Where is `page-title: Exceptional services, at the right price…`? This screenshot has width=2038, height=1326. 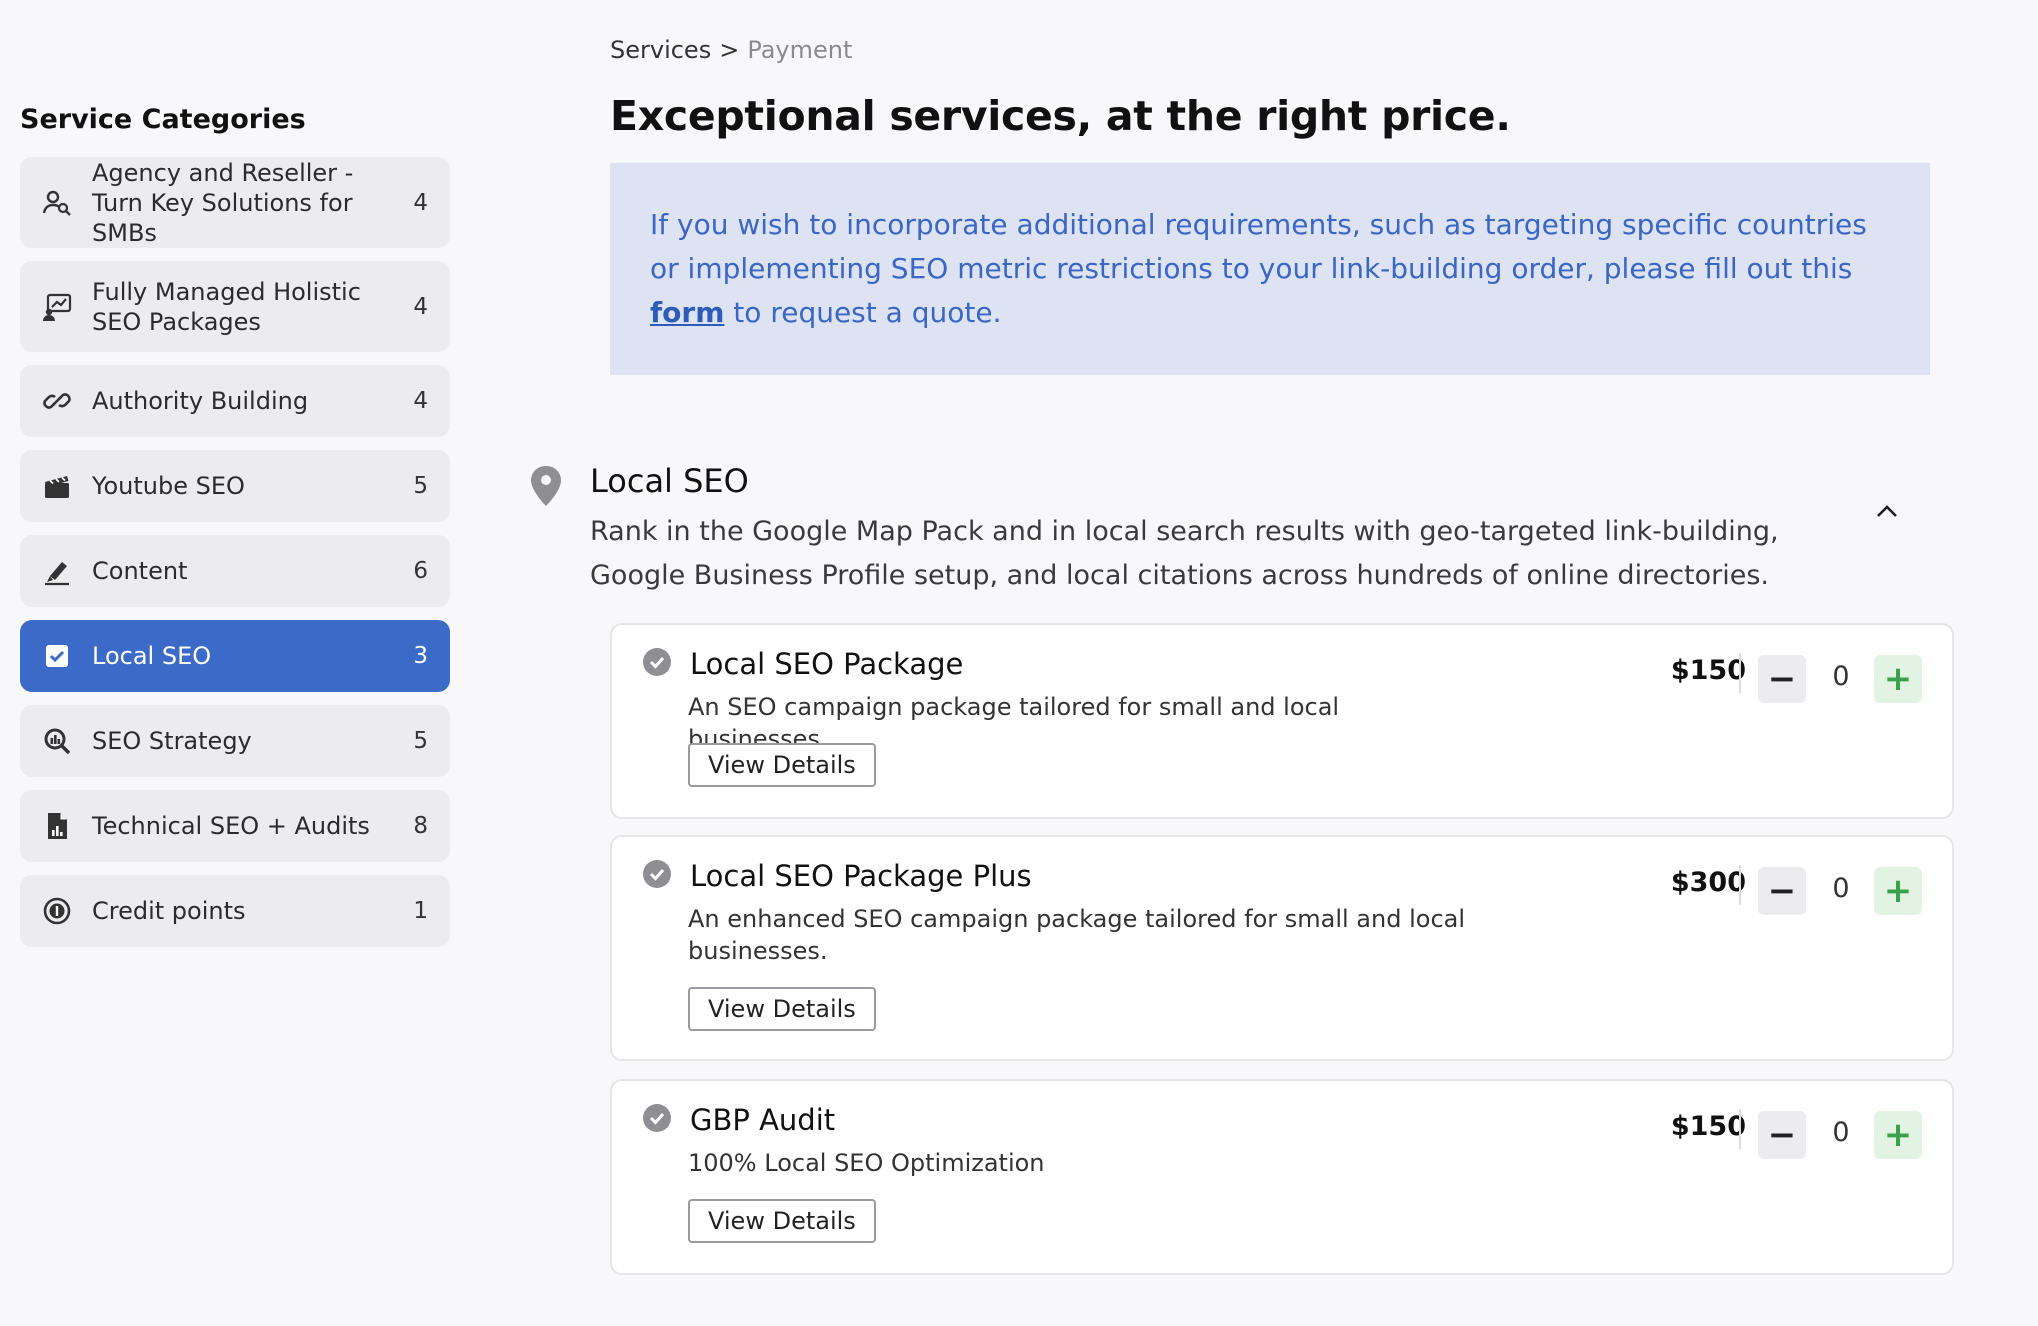 page-title: Exceptional services, at the right price… is located at coordinates (1060, 116).